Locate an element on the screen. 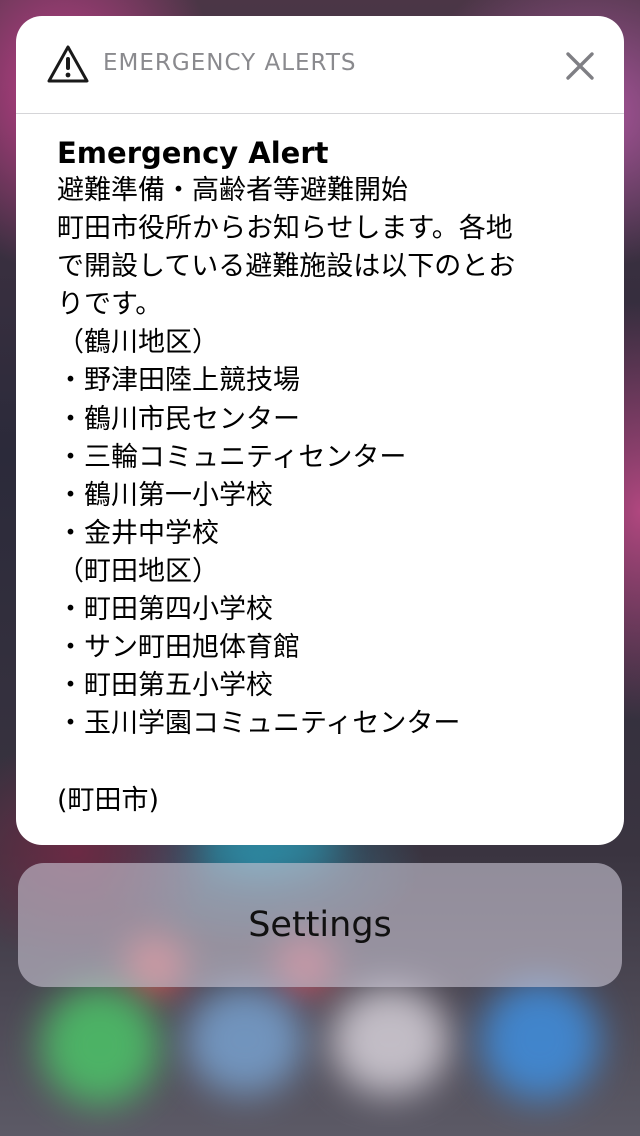 This screenshot has width=640, height=1136. alert-source-title: EMERGENCY ALERTS is located at coordinates (230, 63).